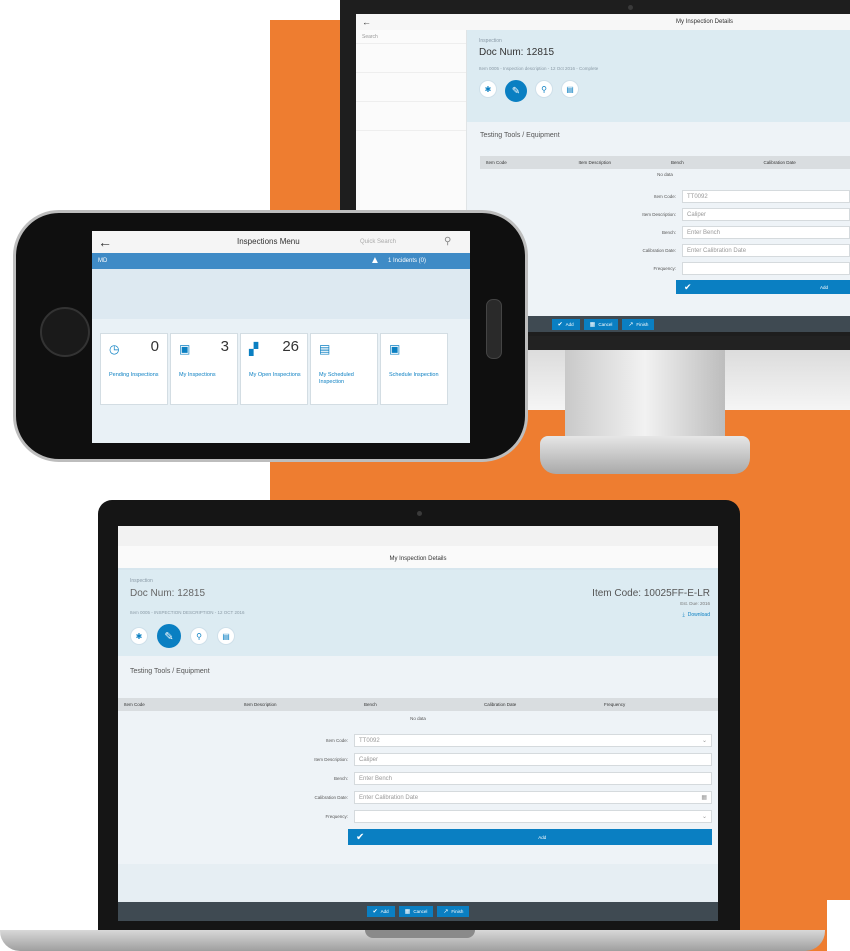  I want to click on calibration-date-input: Enter Calibration Date ▦, so click(533, 797).